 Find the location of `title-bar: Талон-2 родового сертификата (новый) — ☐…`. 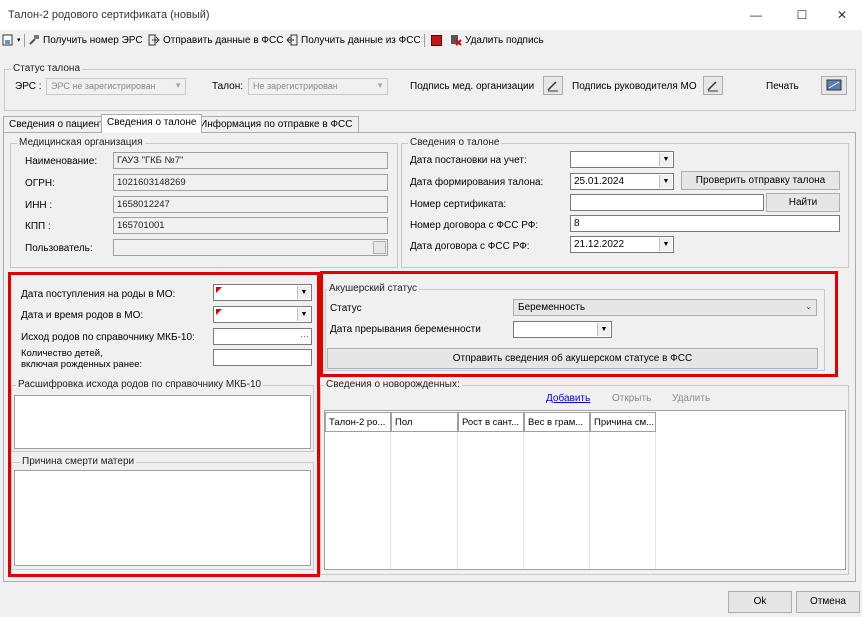

title-bar: Талон-2 родового сертификата (новый) — ☐… is located at coordinates (431, 15).